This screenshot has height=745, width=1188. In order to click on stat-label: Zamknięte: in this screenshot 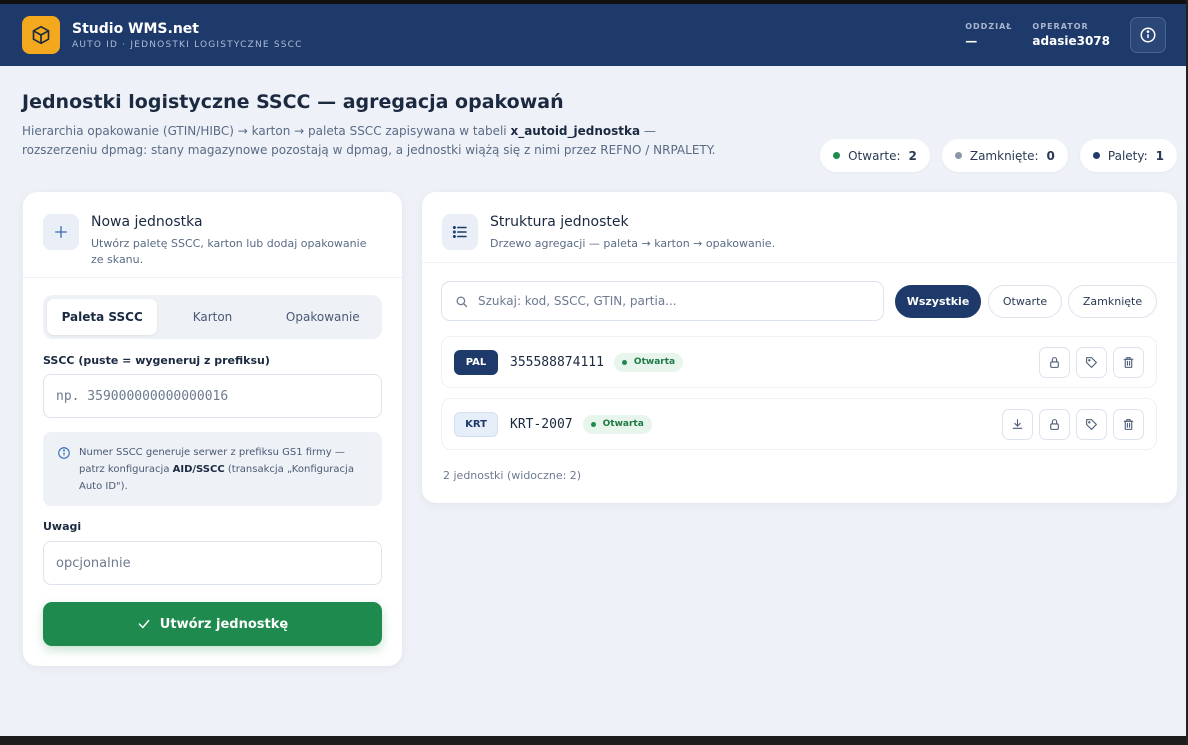, I will do `click(1004, 155)`.